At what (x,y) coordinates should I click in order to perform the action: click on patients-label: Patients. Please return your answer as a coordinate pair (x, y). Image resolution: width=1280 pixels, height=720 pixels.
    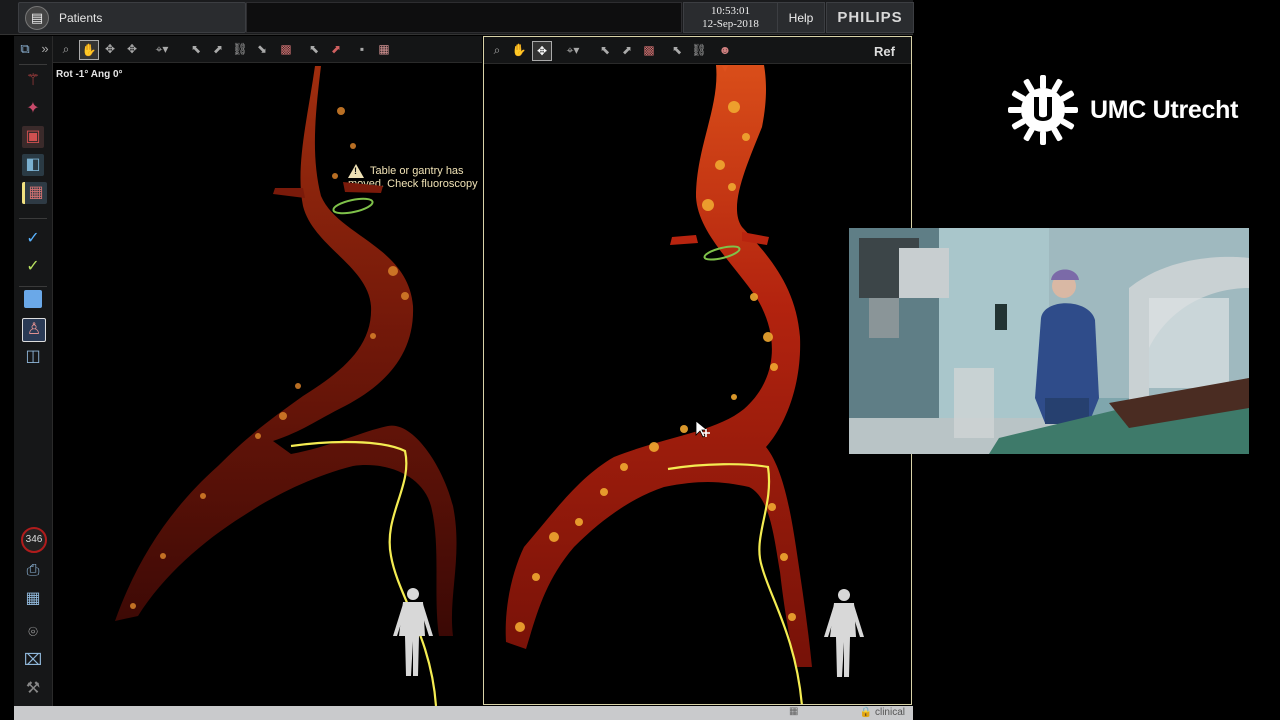
    Looking at the image, I should click on (81, 18).